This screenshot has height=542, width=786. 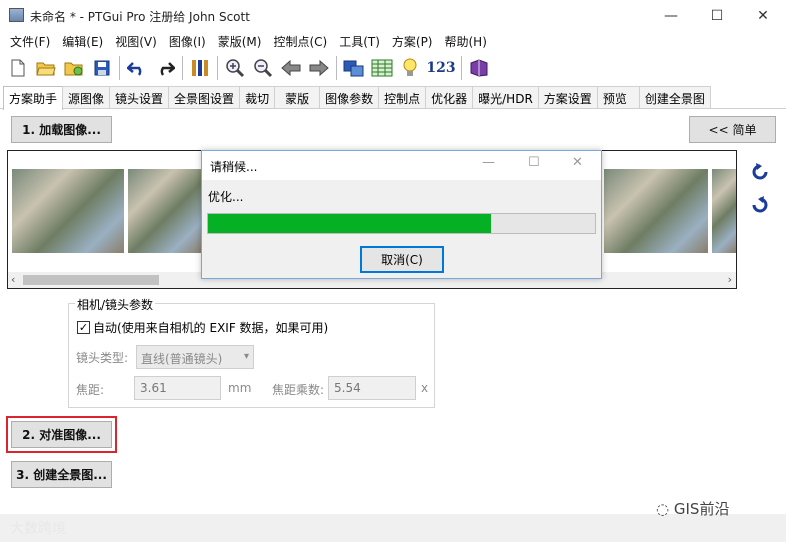 I want to click on menu-file: 文件(F), so click(x=30, y=41).